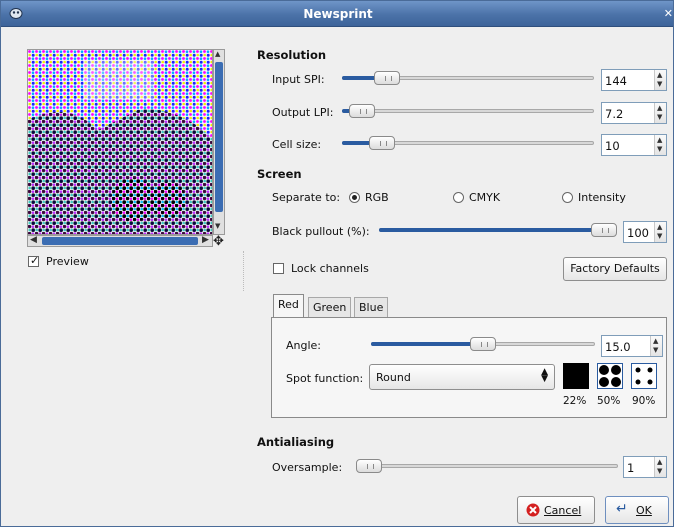 The width and height of the screenshot is (674, 527). Describe the element at coordinates (371, 307) in the screenshot. I see `tab-blue: Blue` at that location.